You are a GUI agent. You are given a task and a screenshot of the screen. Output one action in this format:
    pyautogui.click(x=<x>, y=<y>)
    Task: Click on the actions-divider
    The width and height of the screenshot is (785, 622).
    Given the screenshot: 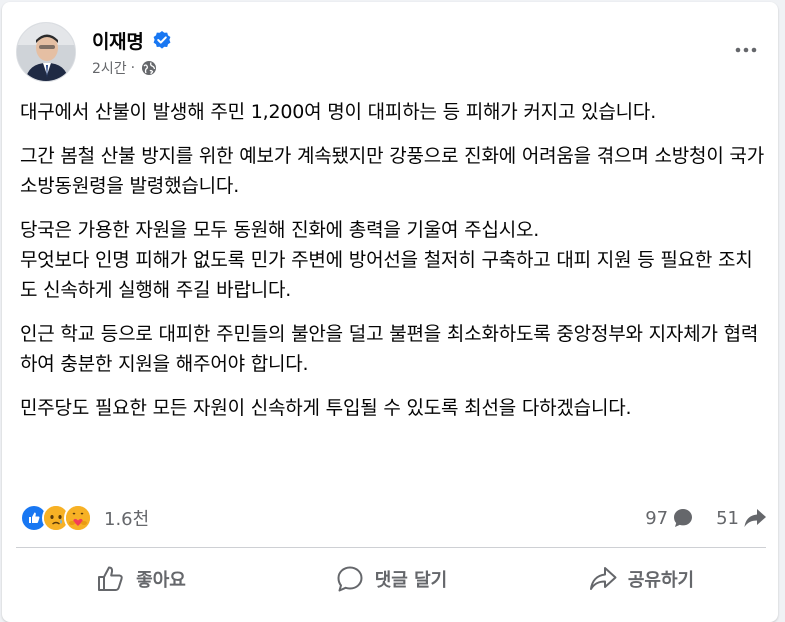 What is the action you would take?
    pyautogui.click(x=391, y=547)
    